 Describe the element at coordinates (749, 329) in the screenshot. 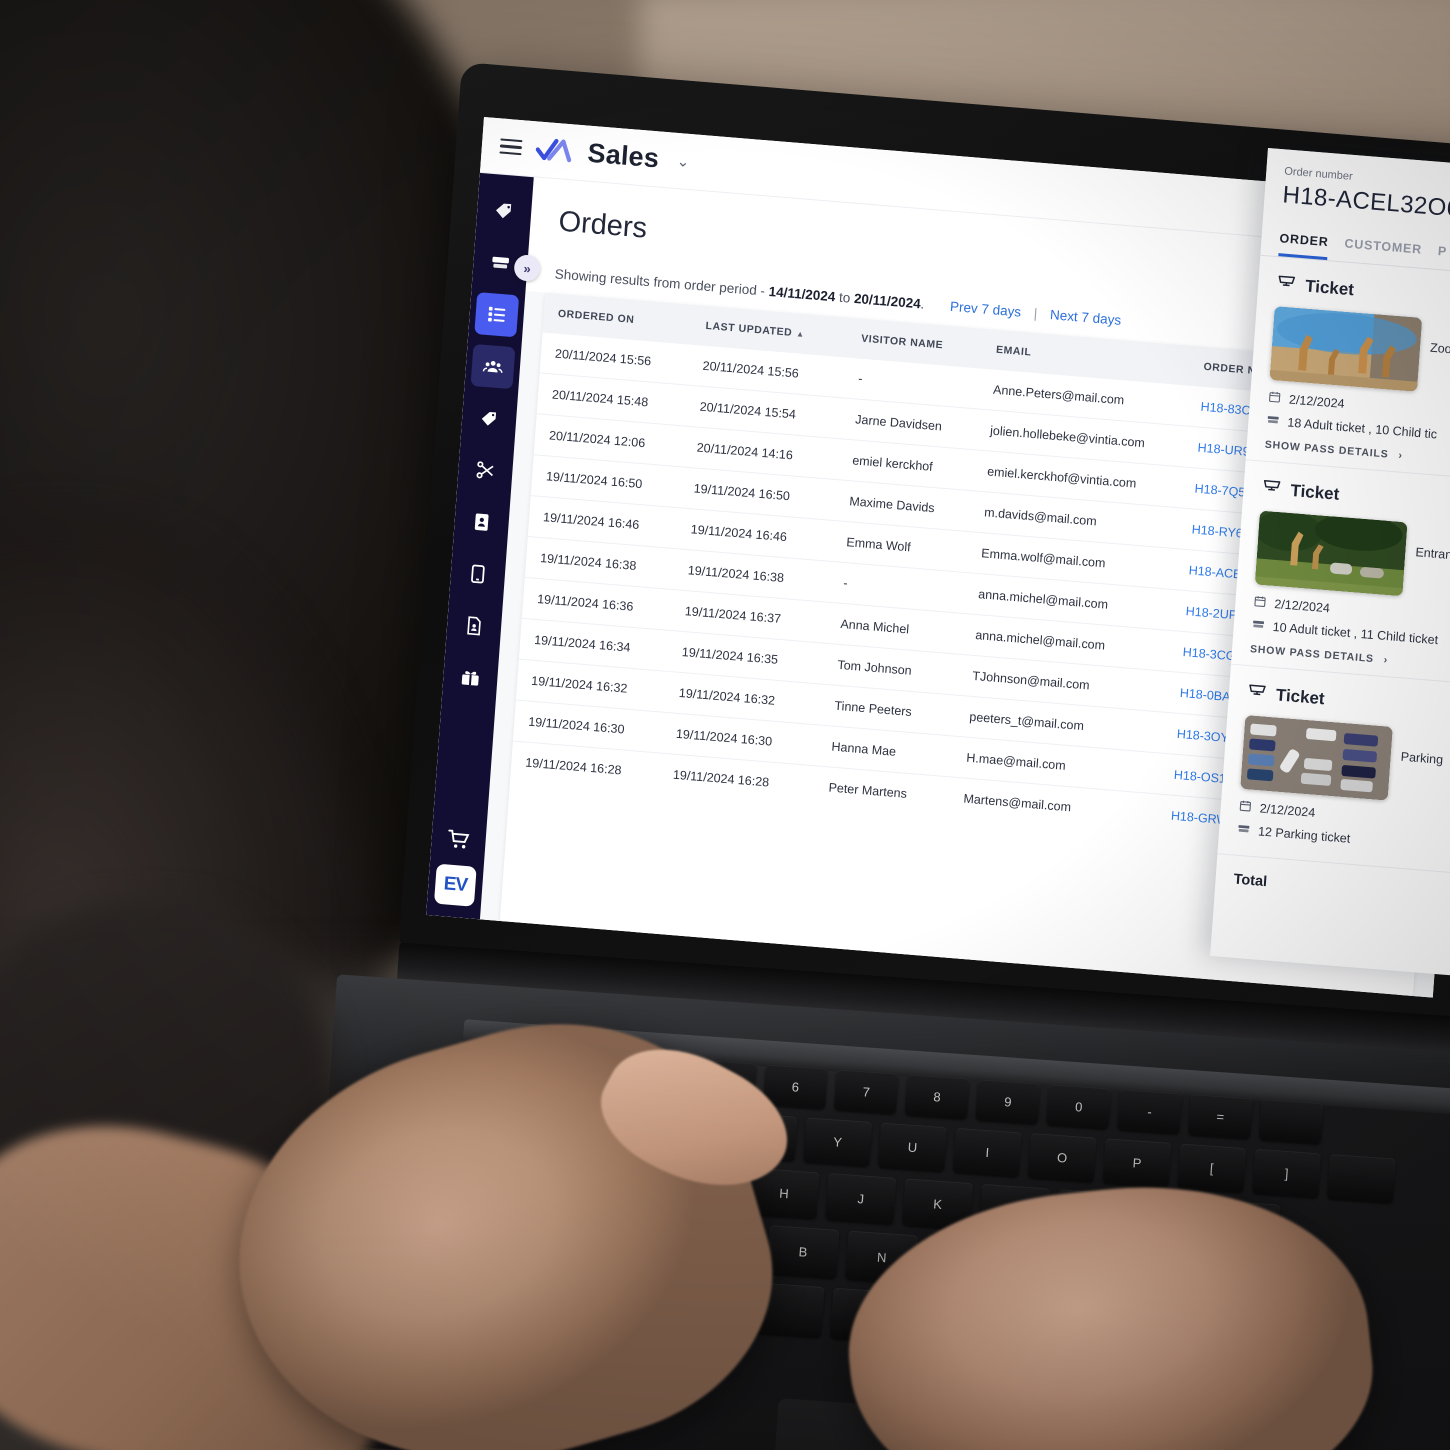

I see `column-header-last-updated-label: LAST UPDATED` at that location.